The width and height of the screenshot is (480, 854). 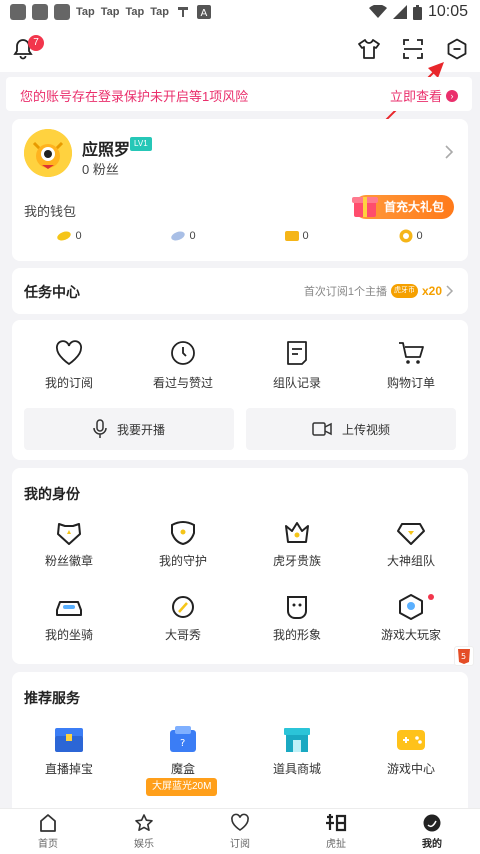 I want to click on tab-label: 首页, so click(x=48, y=844).